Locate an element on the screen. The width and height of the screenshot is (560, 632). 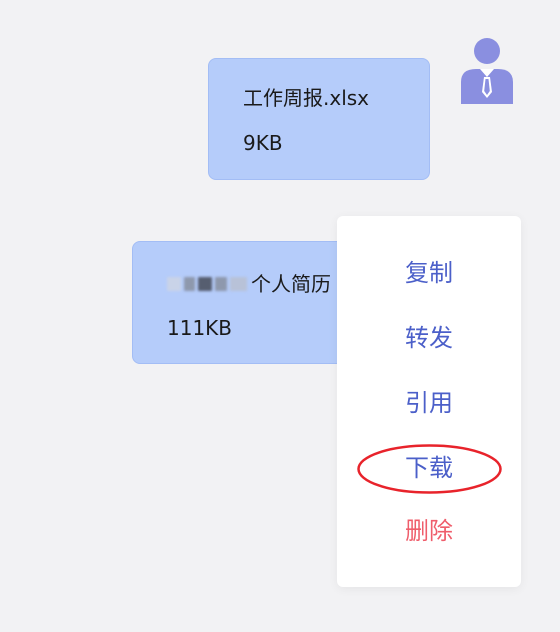
menu-item-quote: 引用 is located at coordinates (429, 403).